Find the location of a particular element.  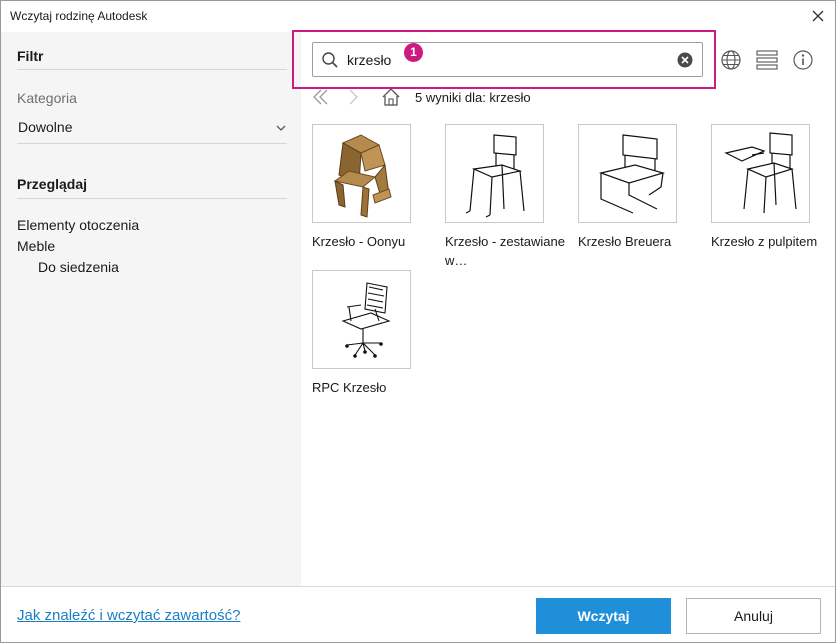

browse-item-environment: Elementy otoczenia is located at coordinates (78, 225).